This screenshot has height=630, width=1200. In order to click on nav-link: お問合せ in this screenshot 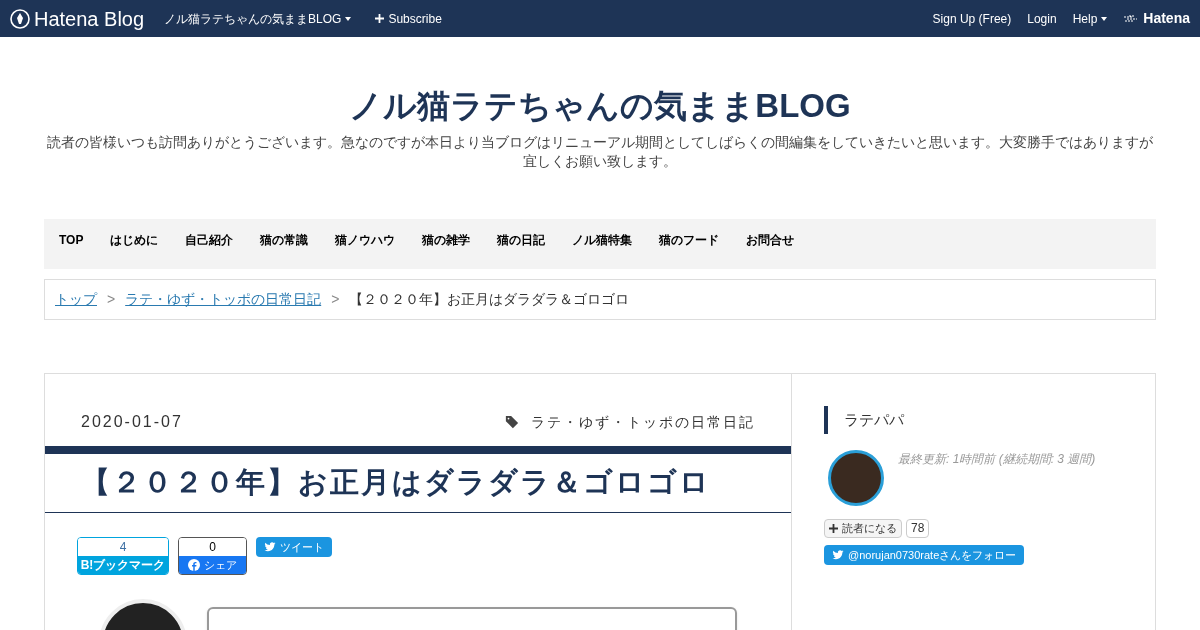, I will do `click(770, 240)`.